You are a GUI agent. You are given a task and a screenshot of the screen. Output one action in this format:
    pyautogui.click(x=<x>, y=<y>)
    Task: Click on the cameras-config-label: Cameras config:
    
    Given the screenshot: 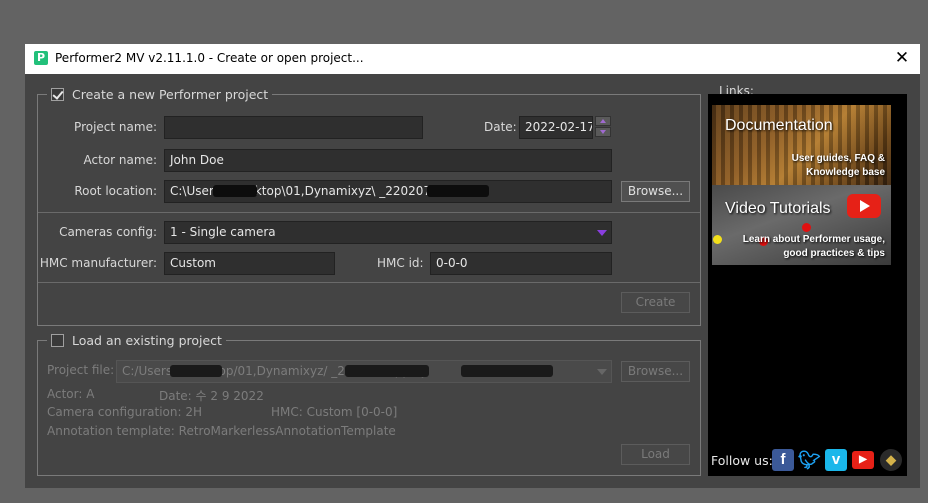 What is the action you would take?
    pyautogui.click(x=108, y=232)
    